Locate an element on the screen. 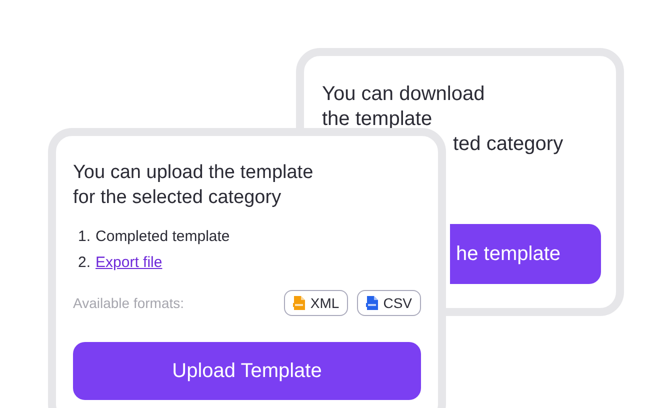 This screenshot has height=408, width=672. list-number: 2. is located at coordinates (84, 262).